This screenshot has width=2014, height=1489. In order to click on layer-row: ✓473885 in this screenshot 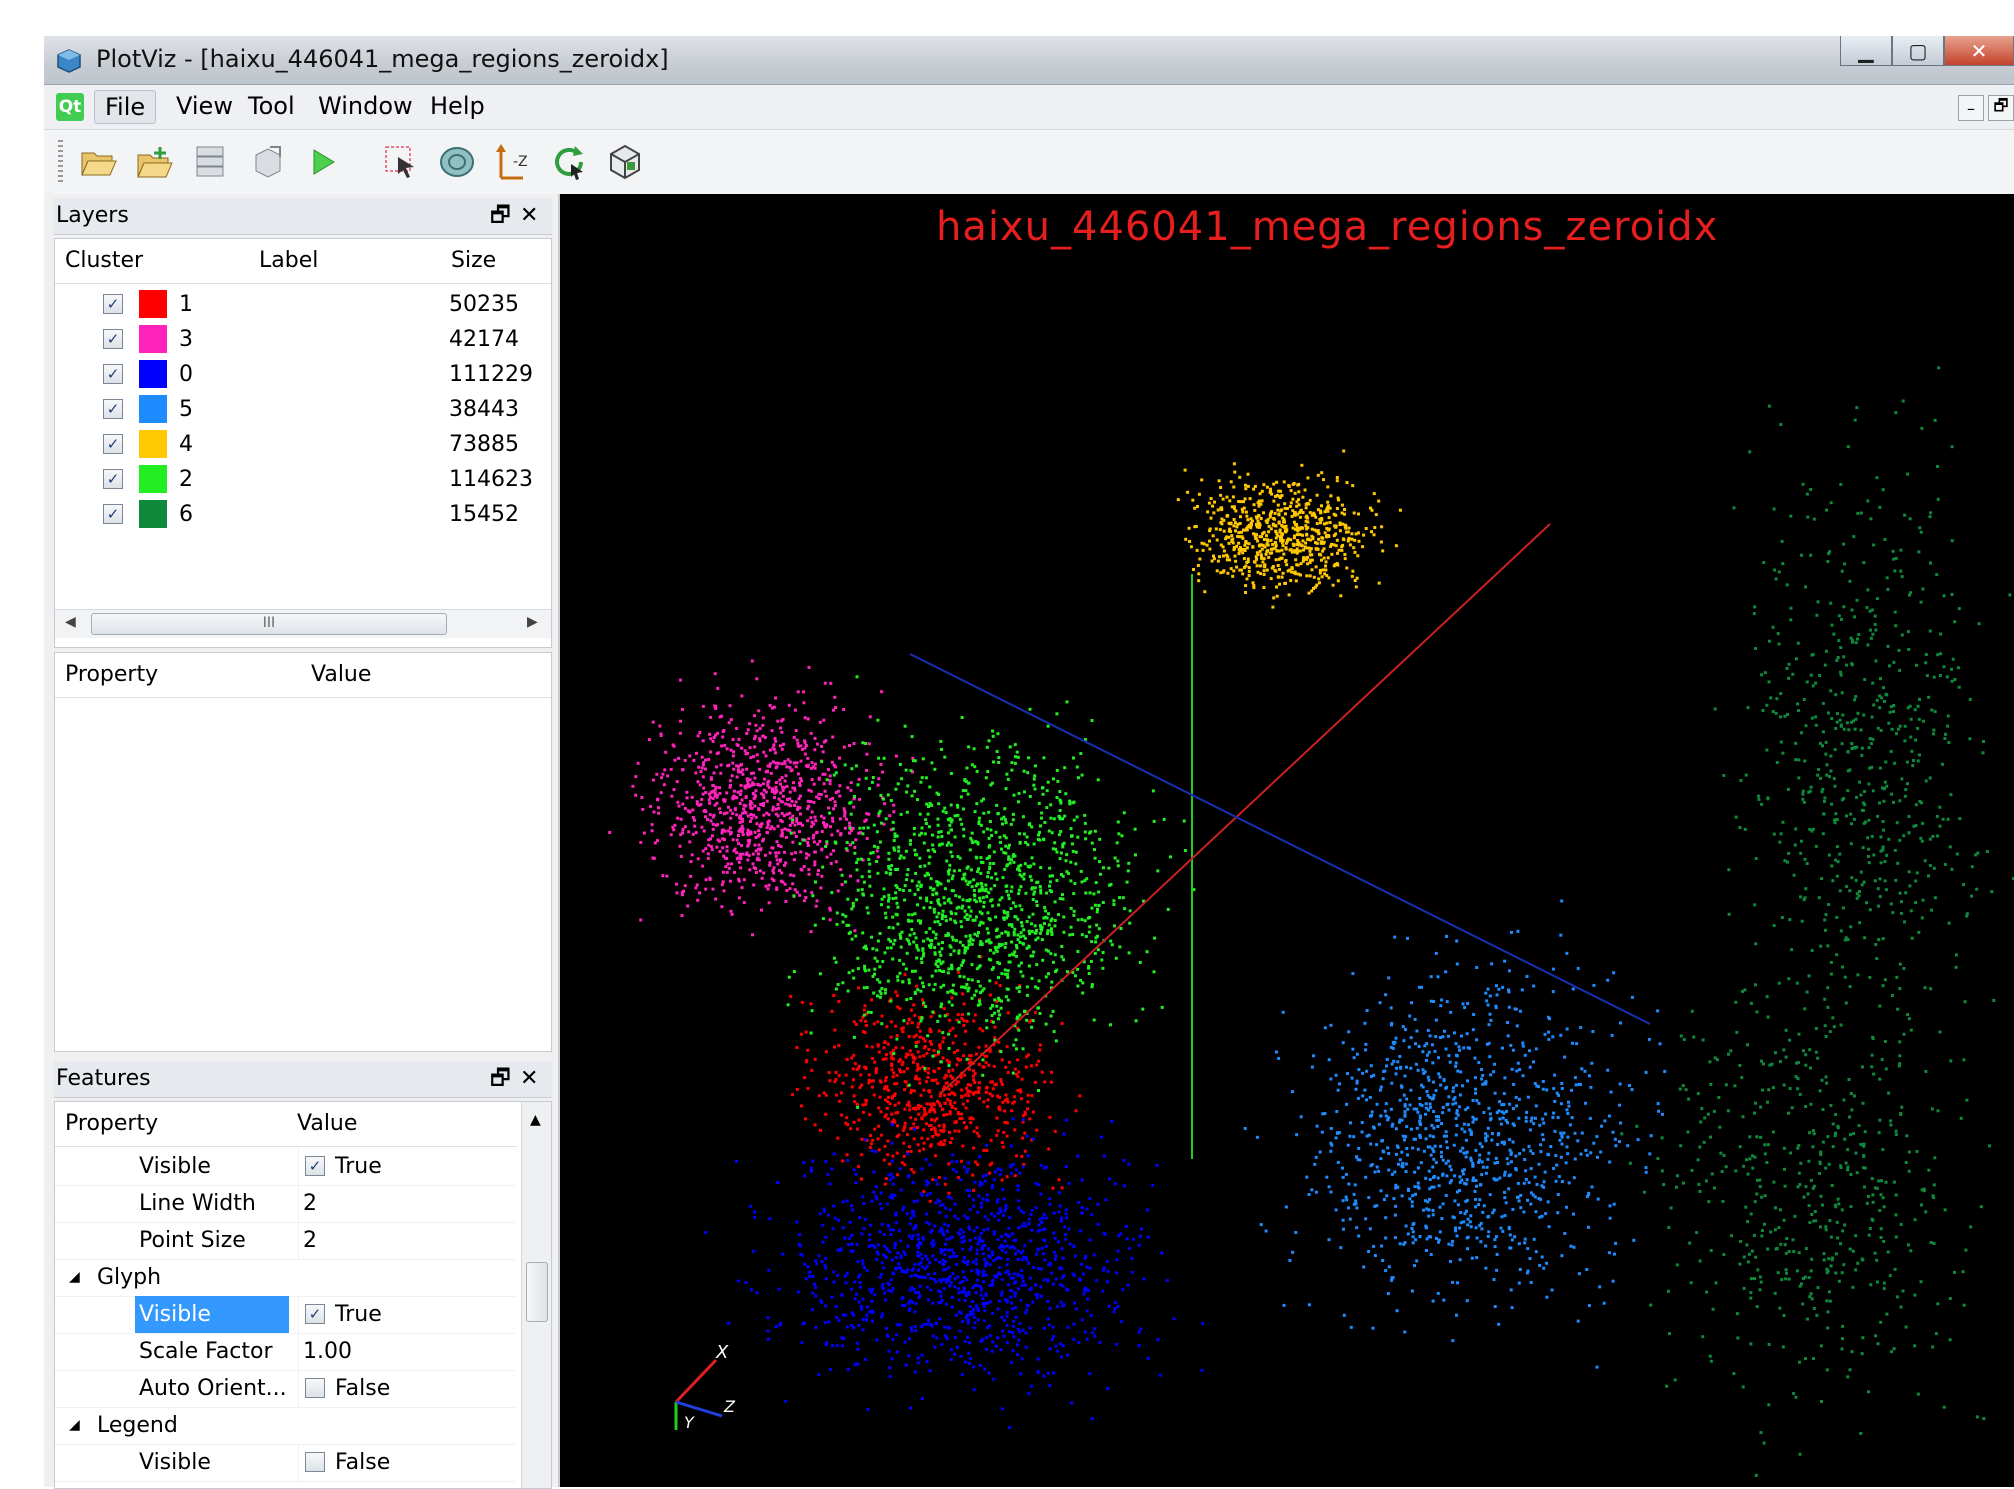, I will do `click(303, 444)`.